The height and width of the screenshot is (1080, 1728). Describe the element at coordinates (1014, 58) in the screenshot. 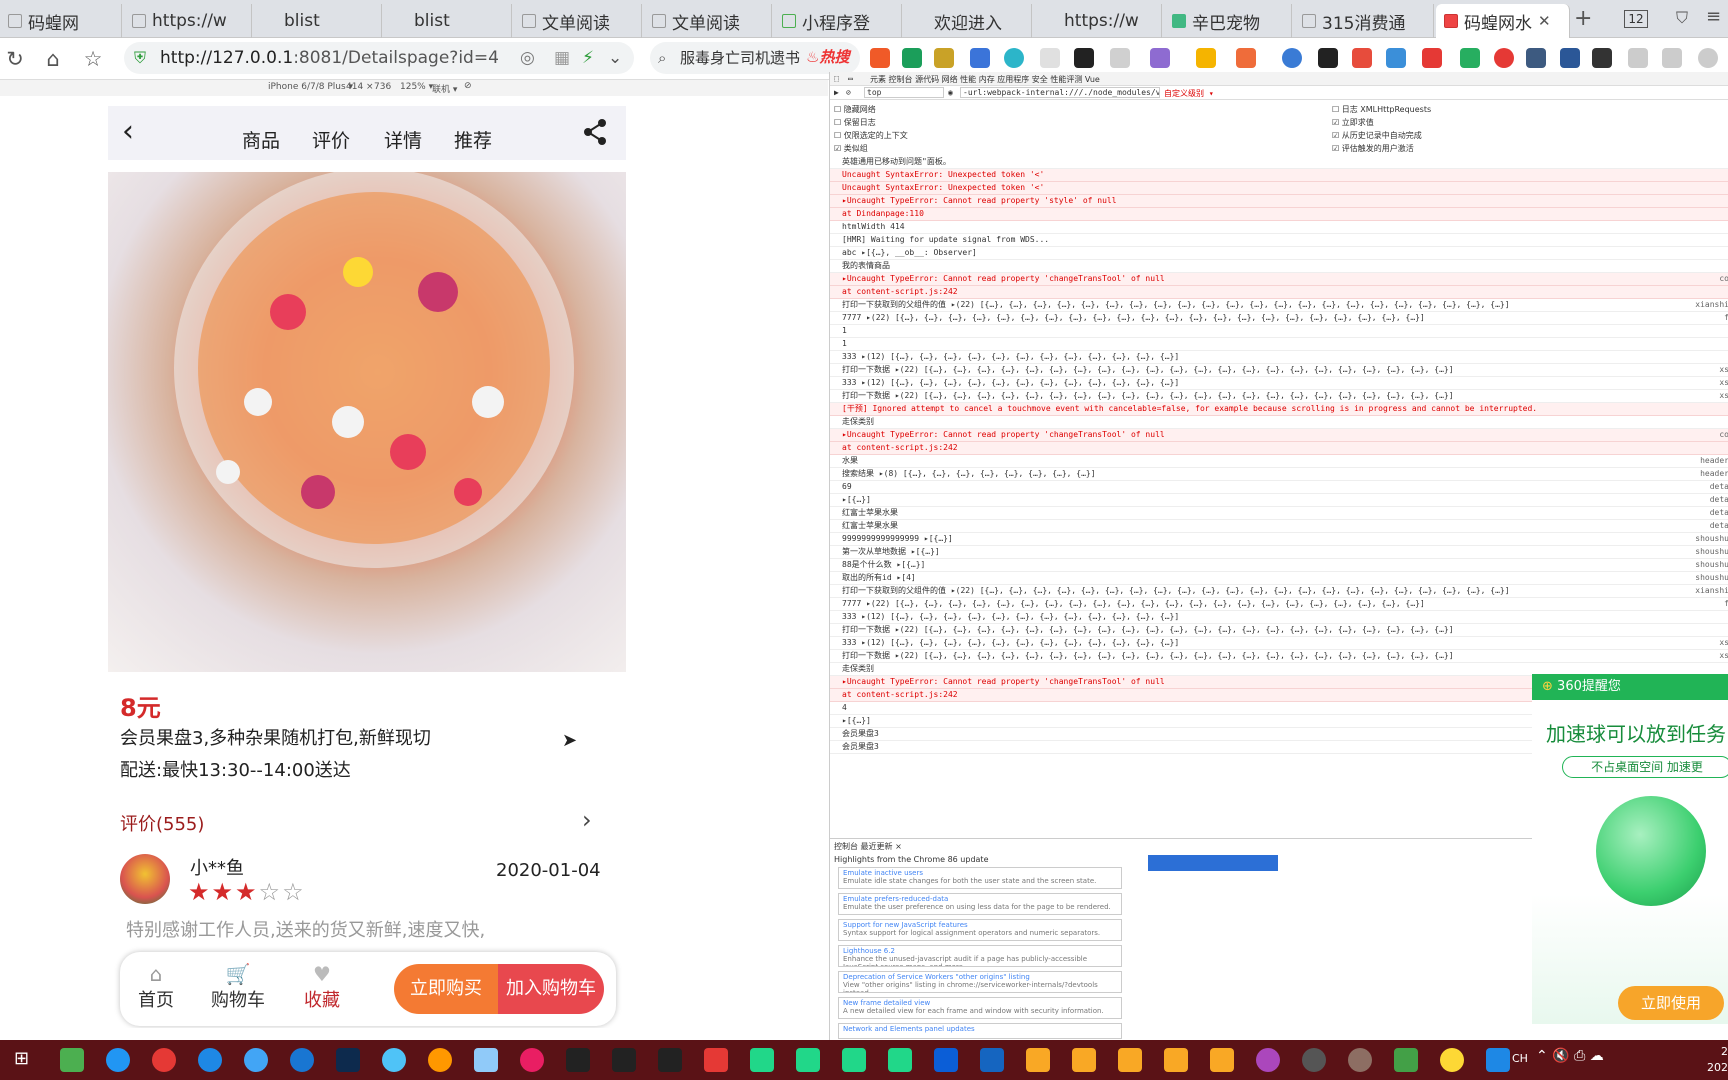

I see `extension-translate-icon` at that location.